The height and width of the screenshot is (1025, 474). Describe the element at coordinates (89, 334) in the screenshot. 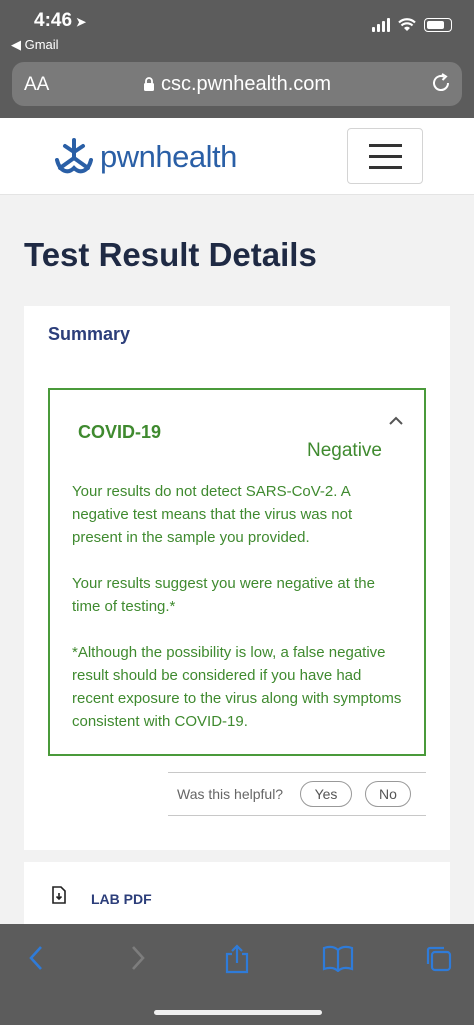

I see `summary-heading: Summary` at that location.